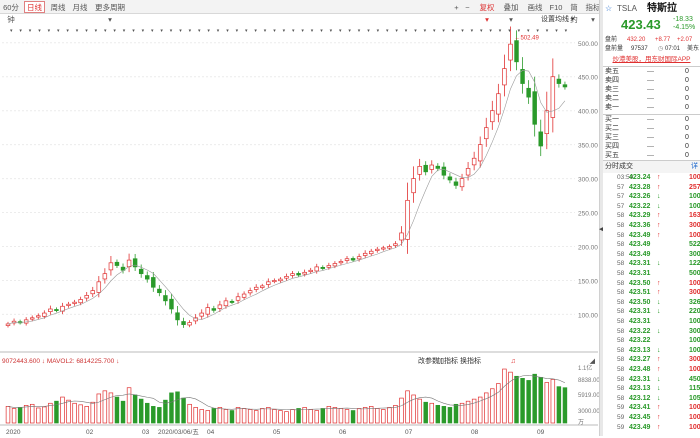 The width and height of the screenshot is (700, 438). I want to click on ask-volume: 0, so click(687, 98).